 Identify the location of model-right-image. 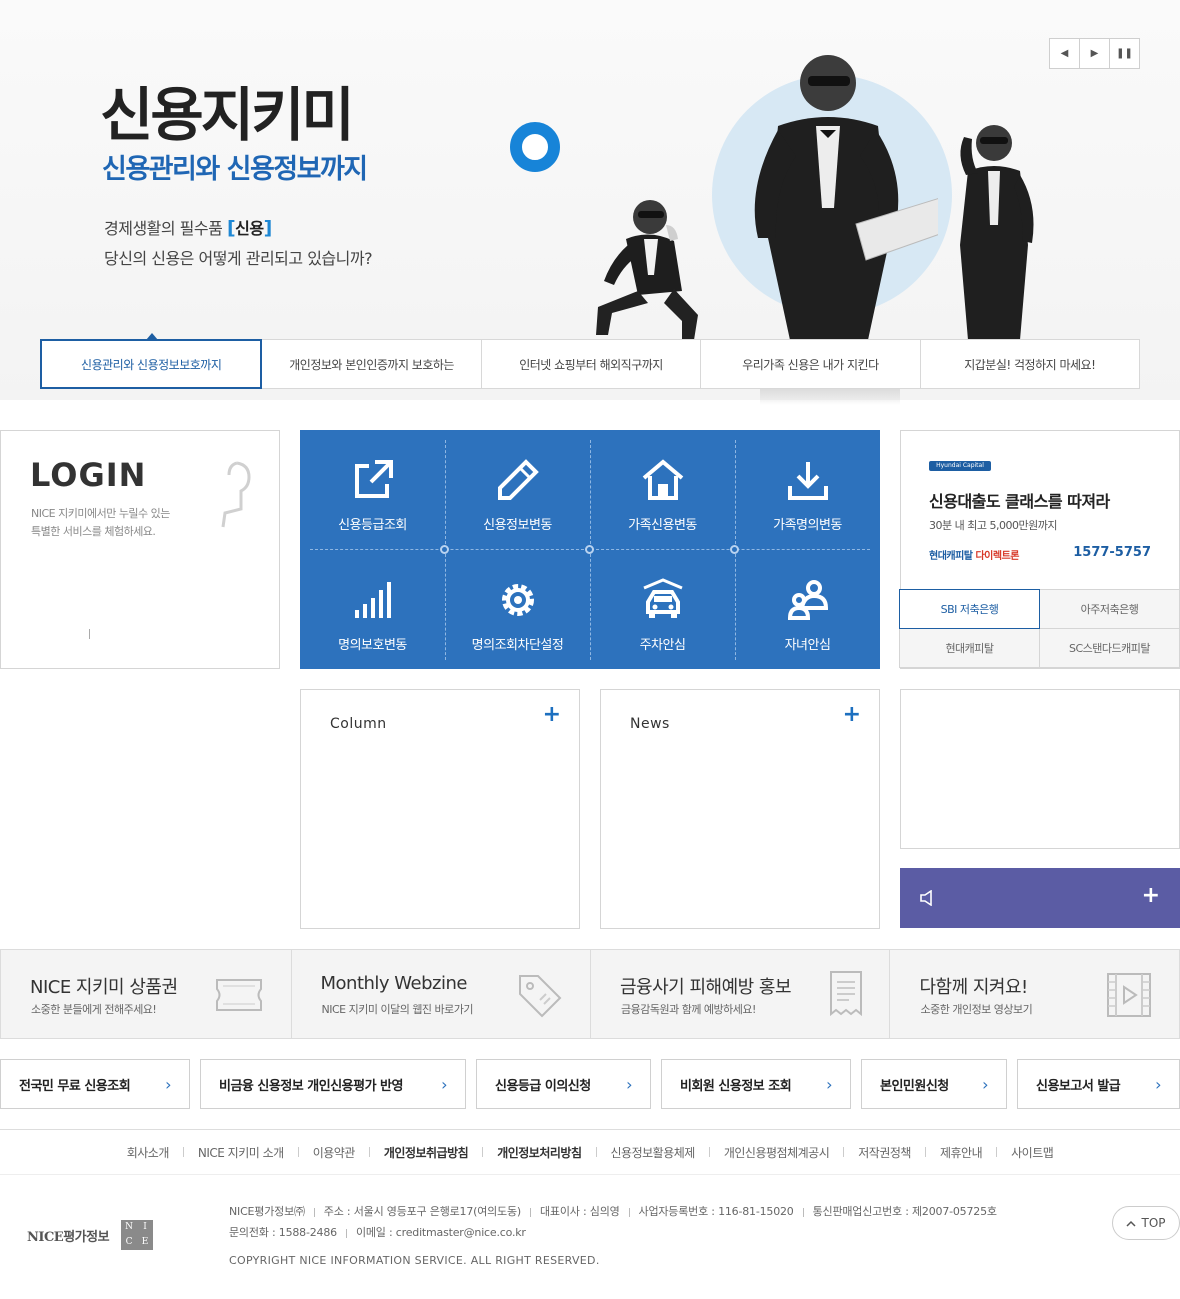
(997, 232).